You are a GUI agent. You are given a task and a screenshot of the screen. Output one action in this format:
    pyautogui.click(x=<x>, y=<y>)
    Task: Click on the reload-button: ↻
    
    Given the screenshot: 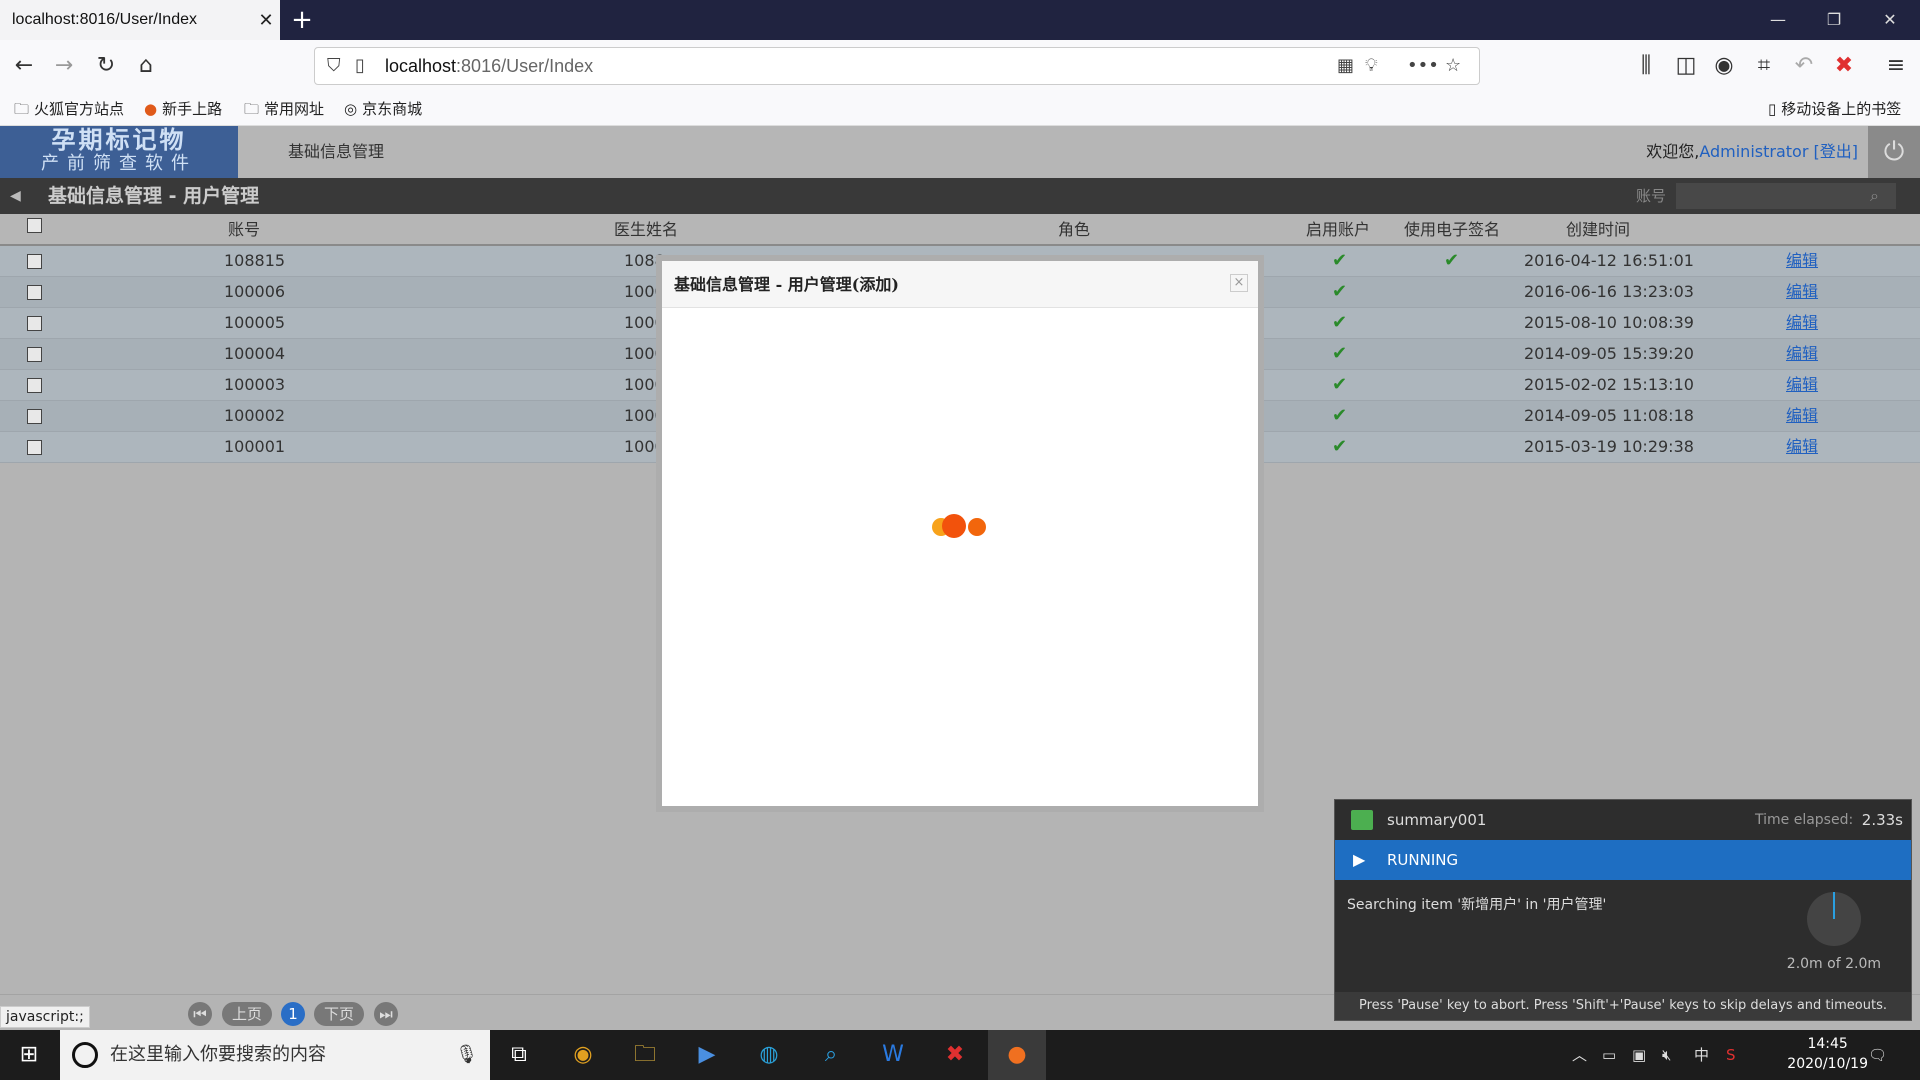 What is the action you would take?
    pyautogui.click(x=106, y=66)
    